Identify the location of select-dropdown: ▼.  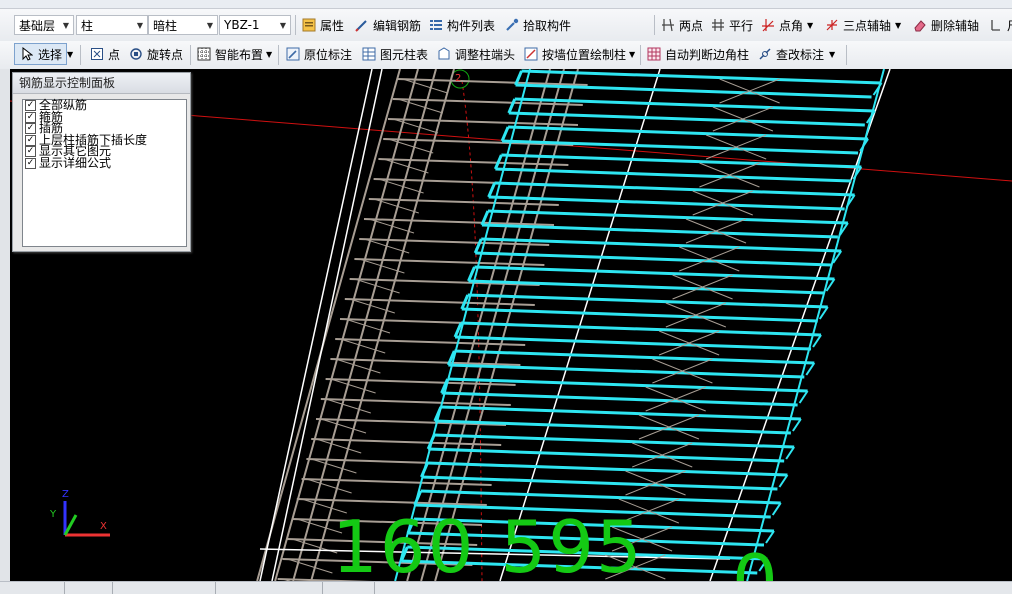
(70, 54).